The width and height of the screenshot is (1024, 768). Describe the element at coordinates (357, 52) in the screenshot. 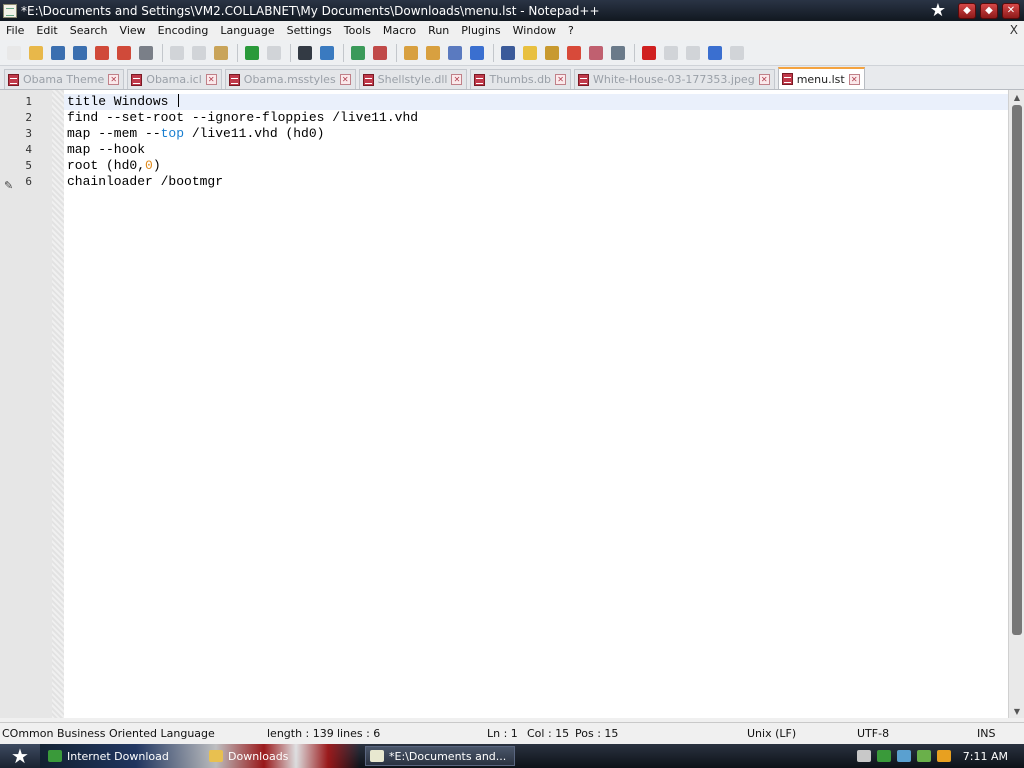

I see `zoom-in-icon` at that location.